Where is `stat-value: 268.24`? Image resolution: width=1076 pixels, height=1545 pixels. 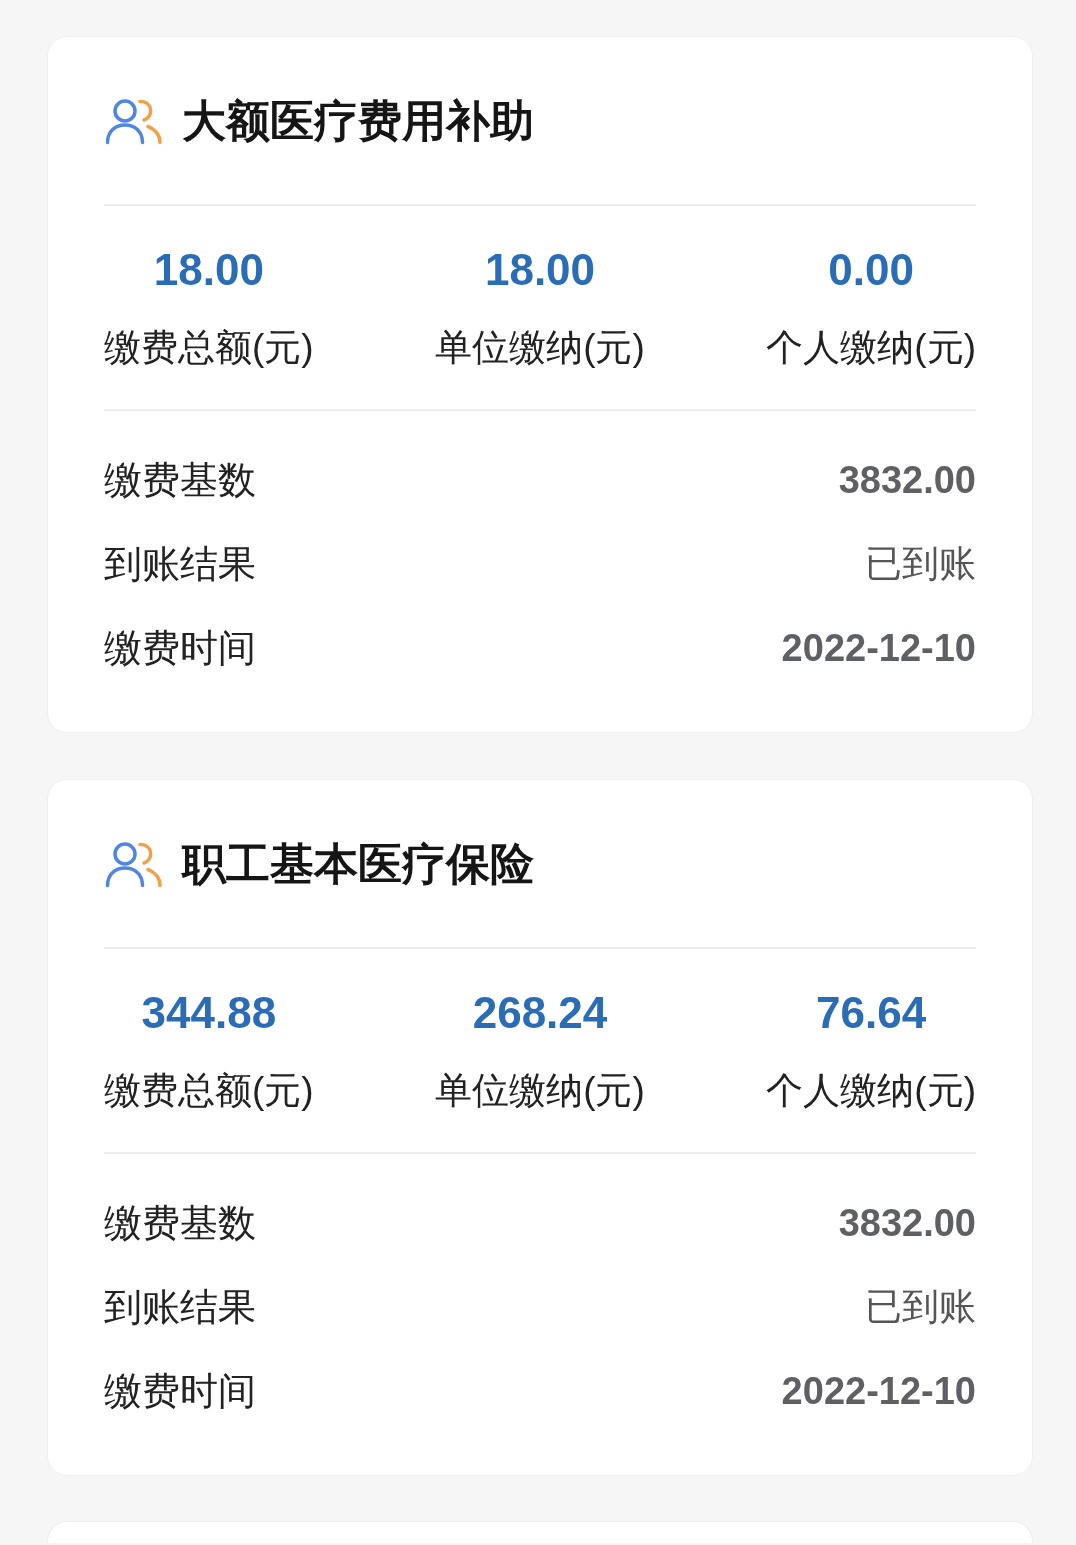
stat-value: 268.24 is located at coordinates (540, 1013).